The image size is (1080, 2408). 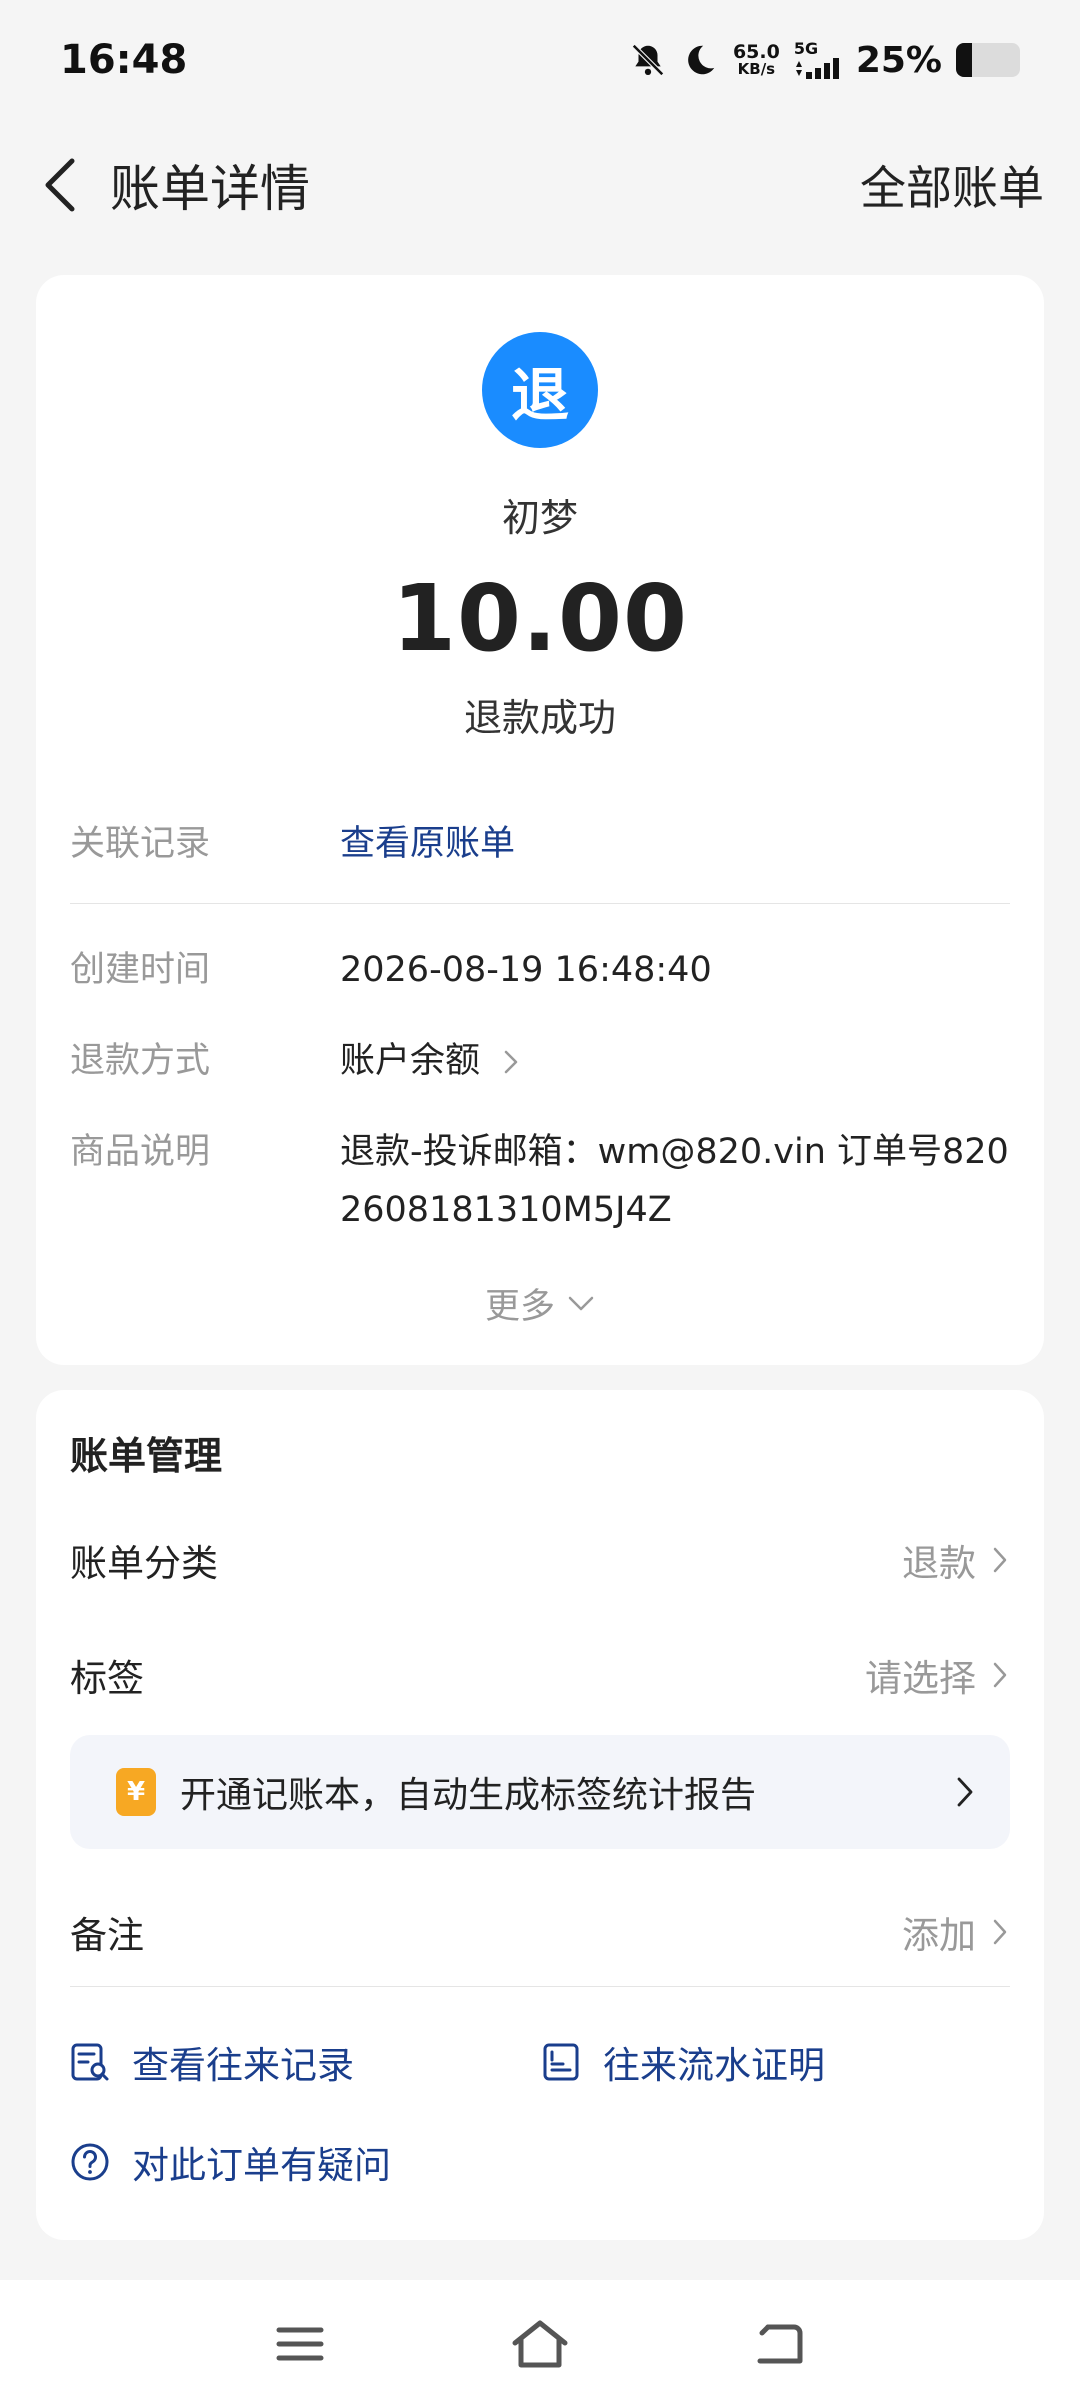 What do you see at coordinates (136, 1792) in the screenshot?
I see `ledger-coin-icon: ¥` at bounding box center [136, 1792].